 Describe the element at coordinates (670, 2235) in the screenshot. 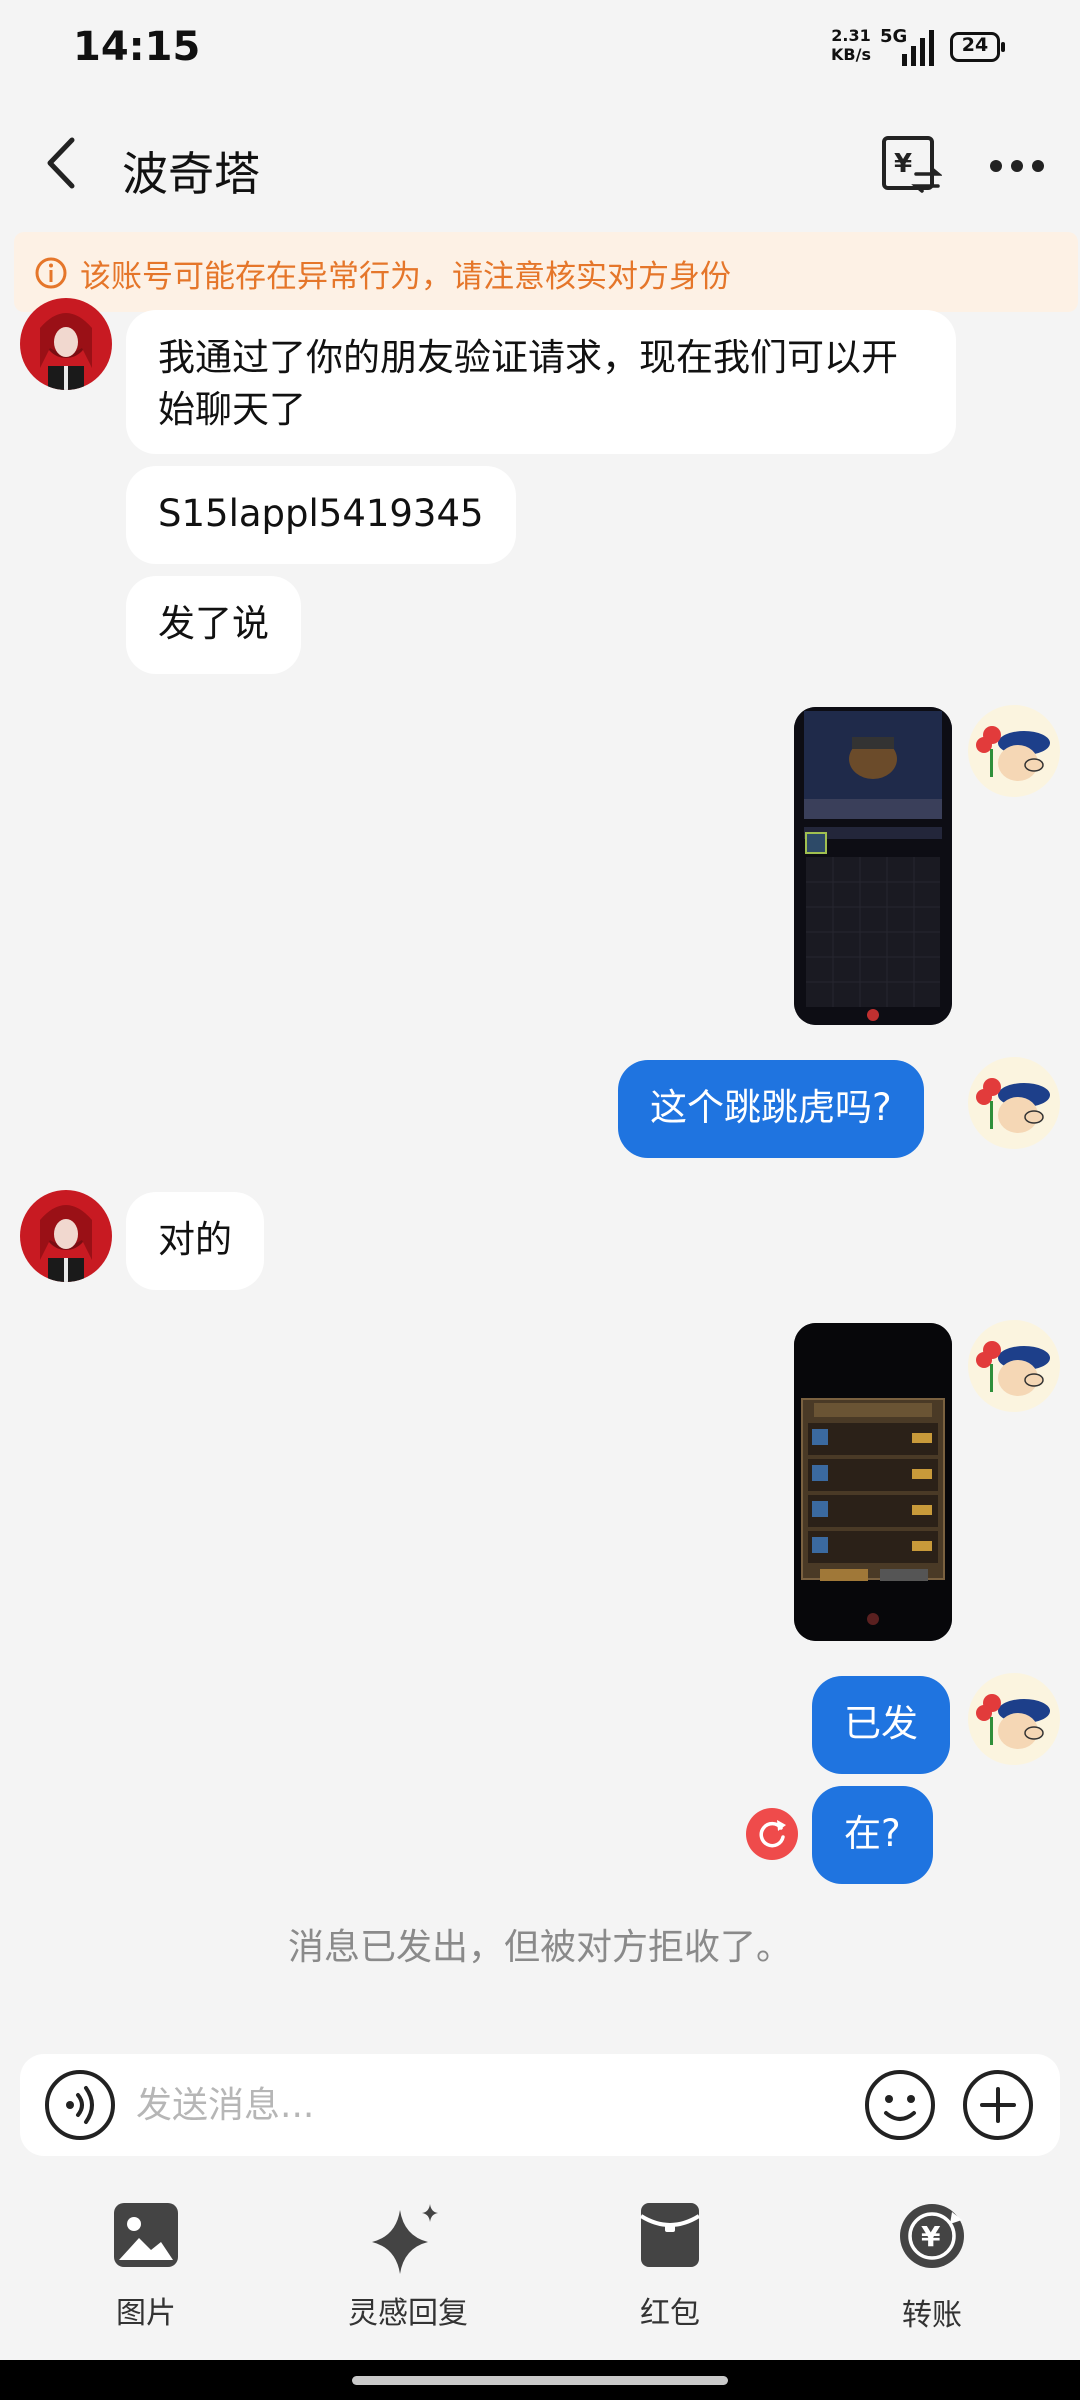

I see `red-packet-icon` at that location.